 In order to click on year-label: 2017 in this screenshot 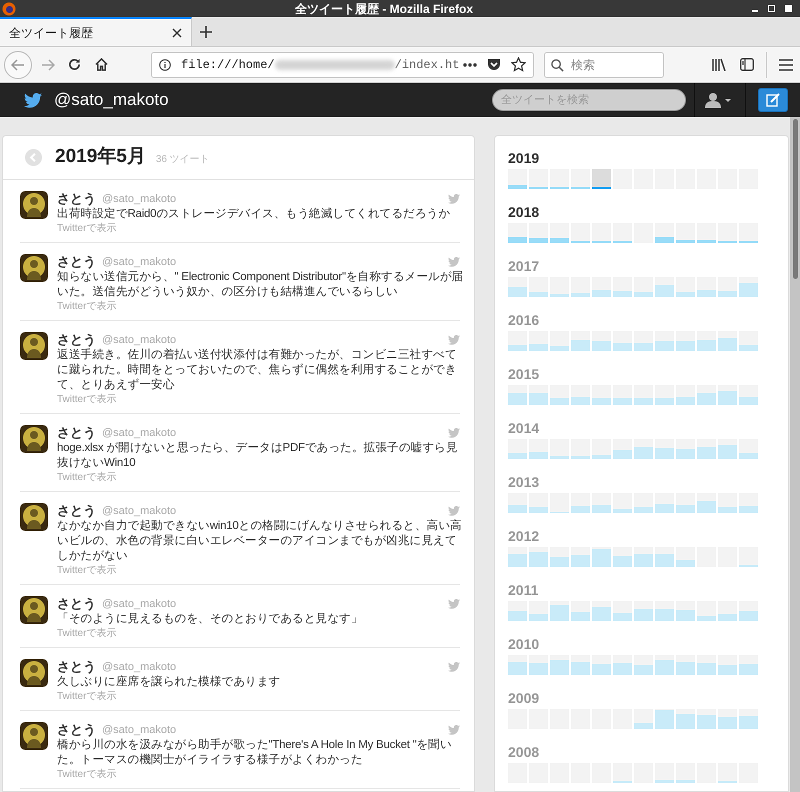, I will do `click(648, 266)`.